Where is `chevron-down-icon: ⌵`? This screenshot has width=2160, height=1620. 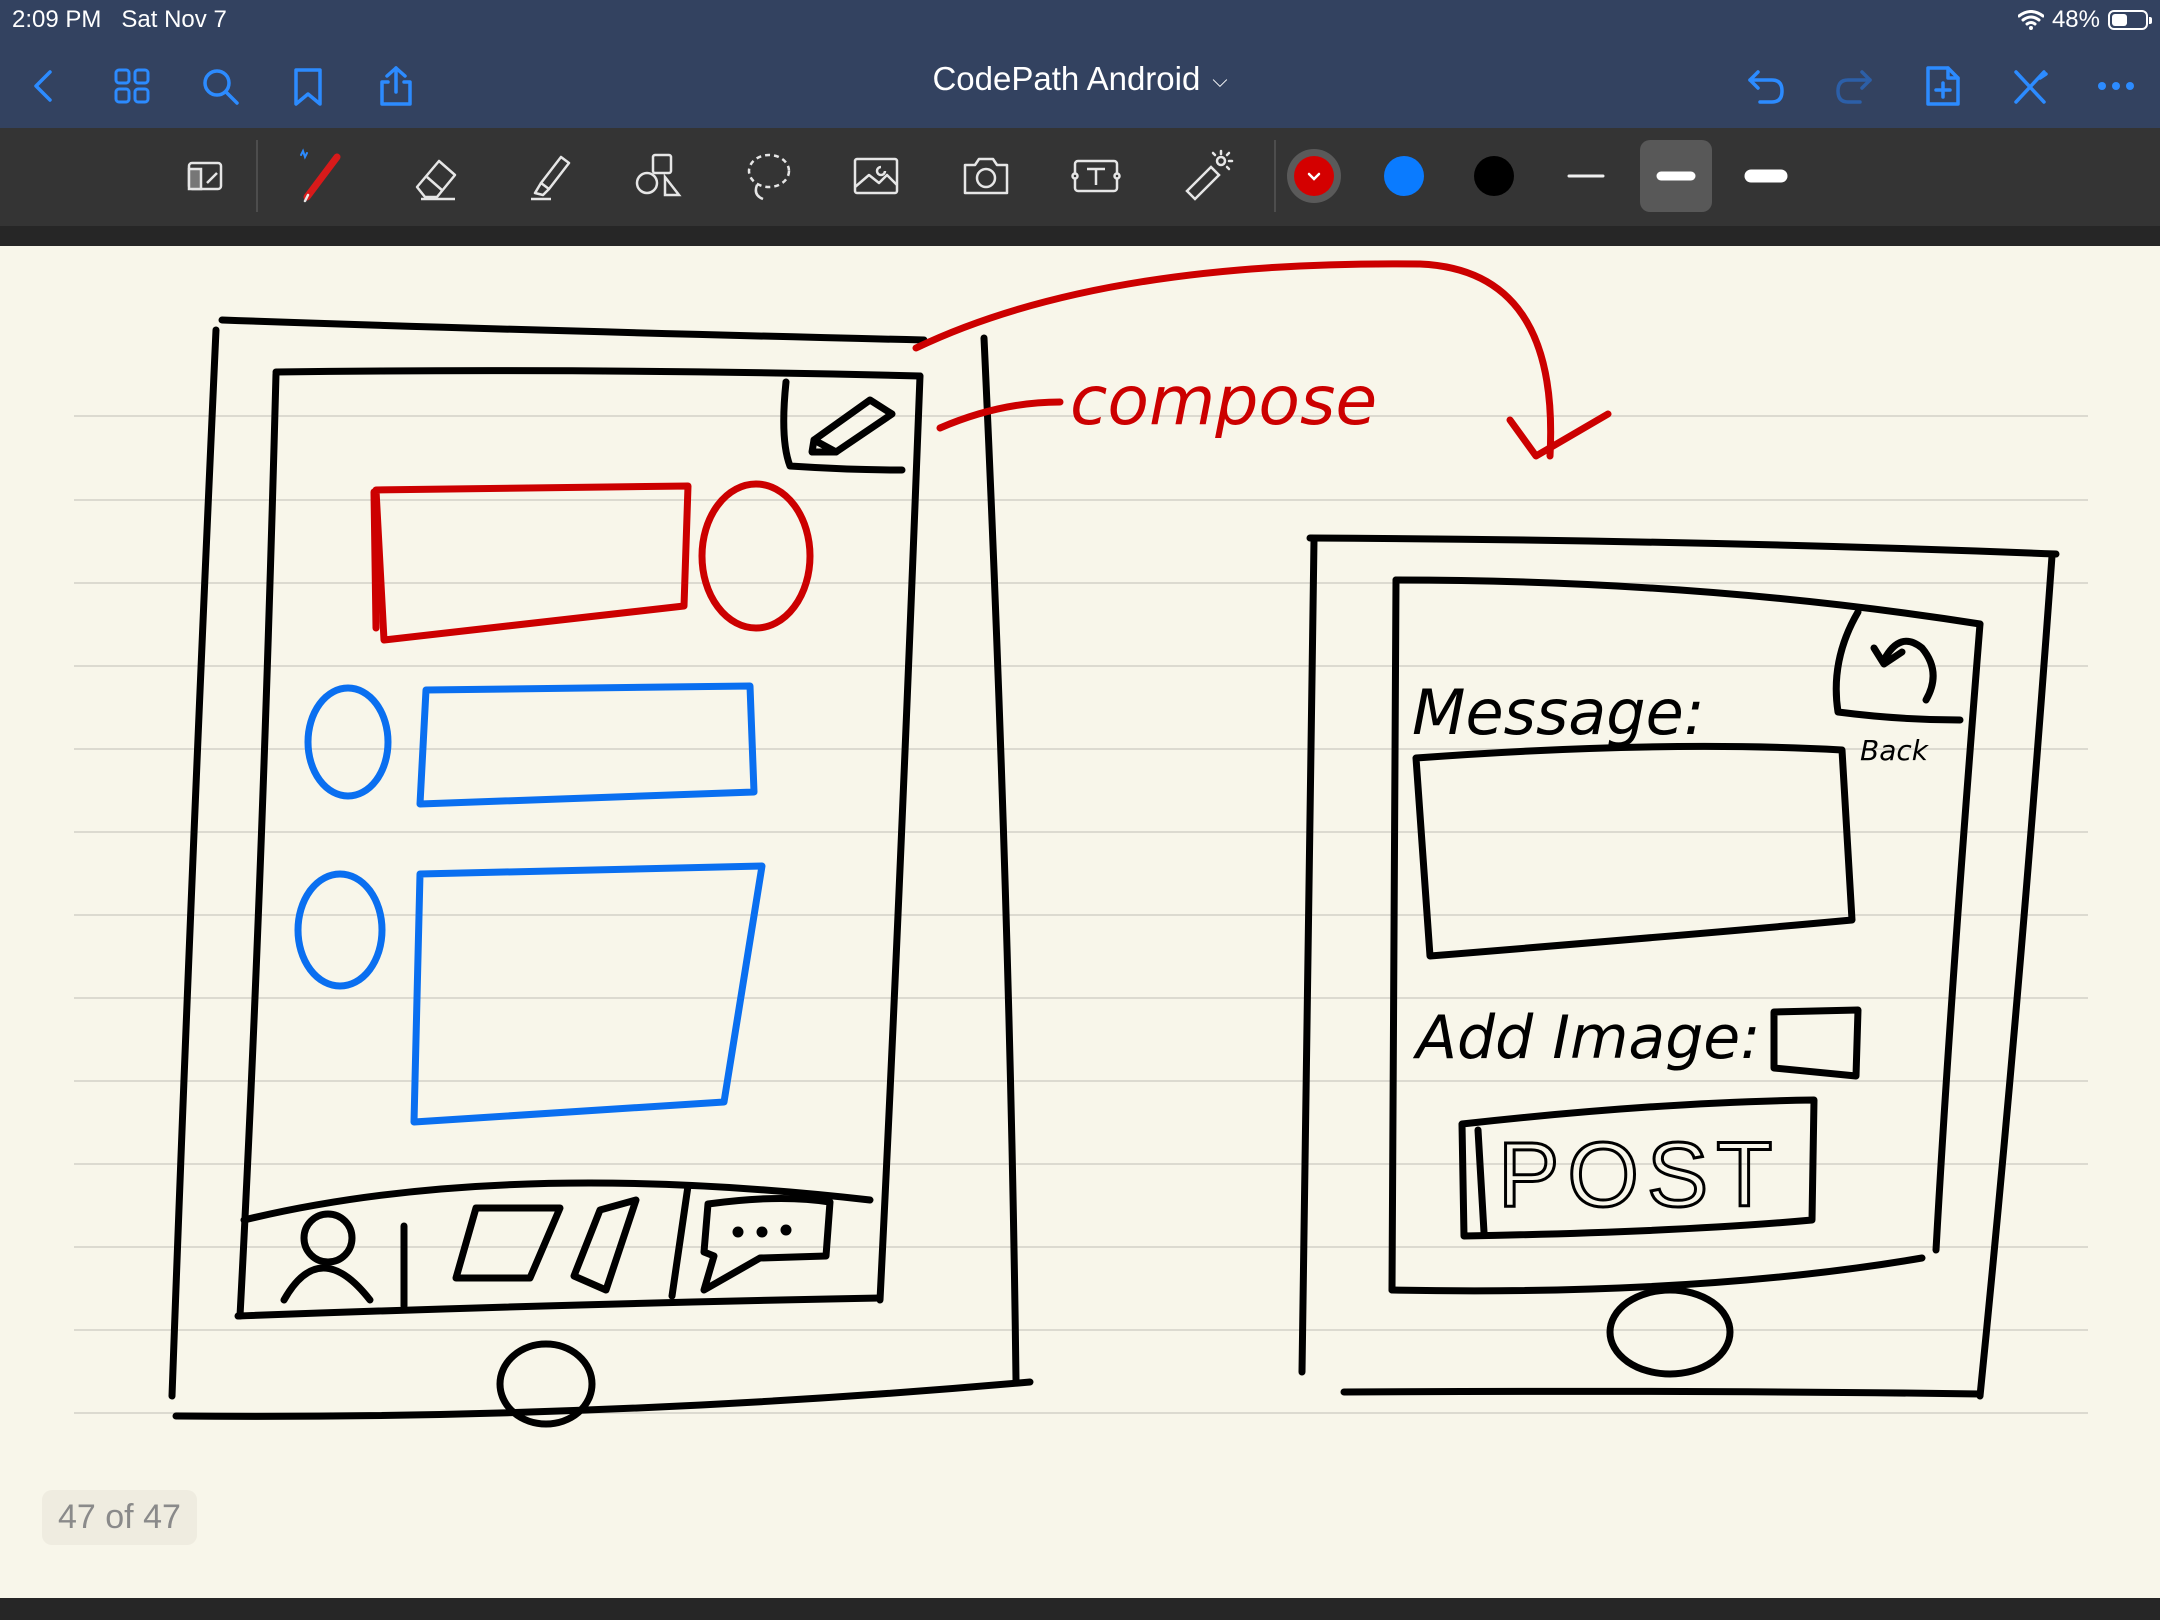 chevron-down-icon: ⌵ is located at coordinates (1219, 81).